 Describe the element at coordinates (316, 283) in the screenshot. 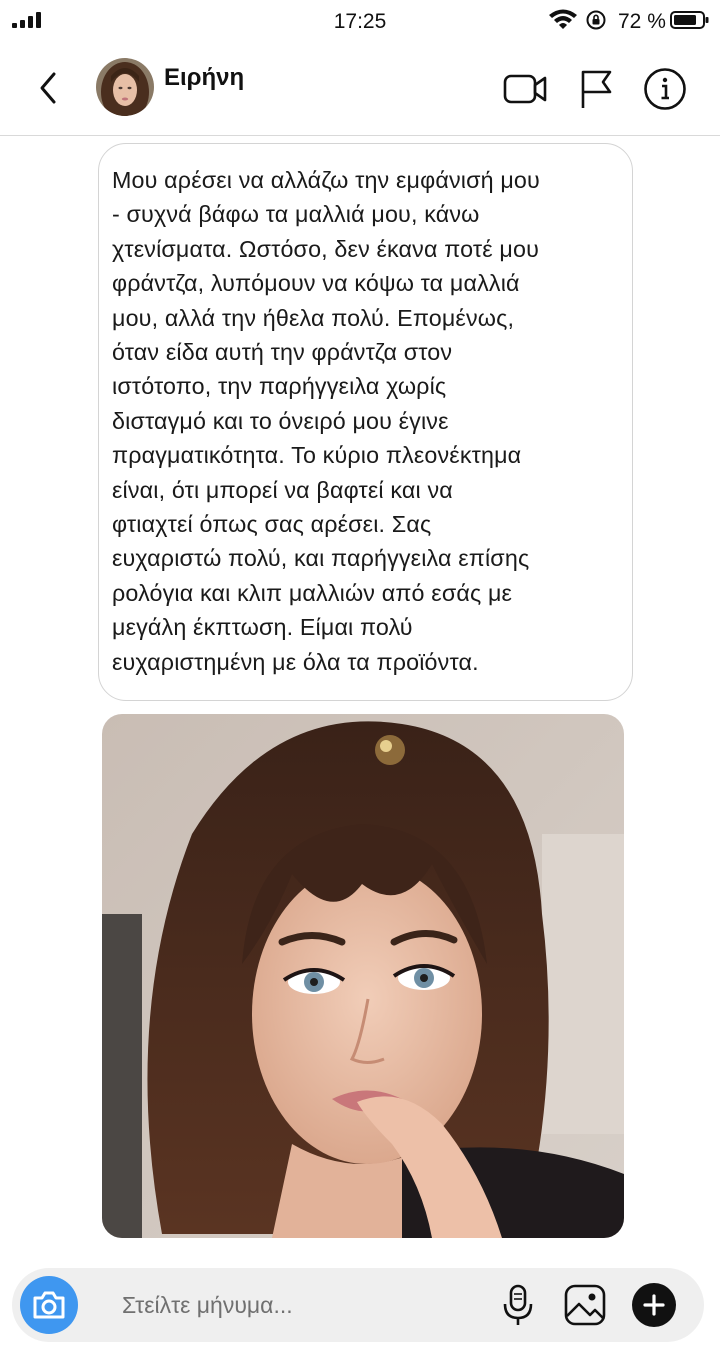

I see `message-line: φράντζα, λυπόμουν να κόψω τα μαλλιά` at that location.